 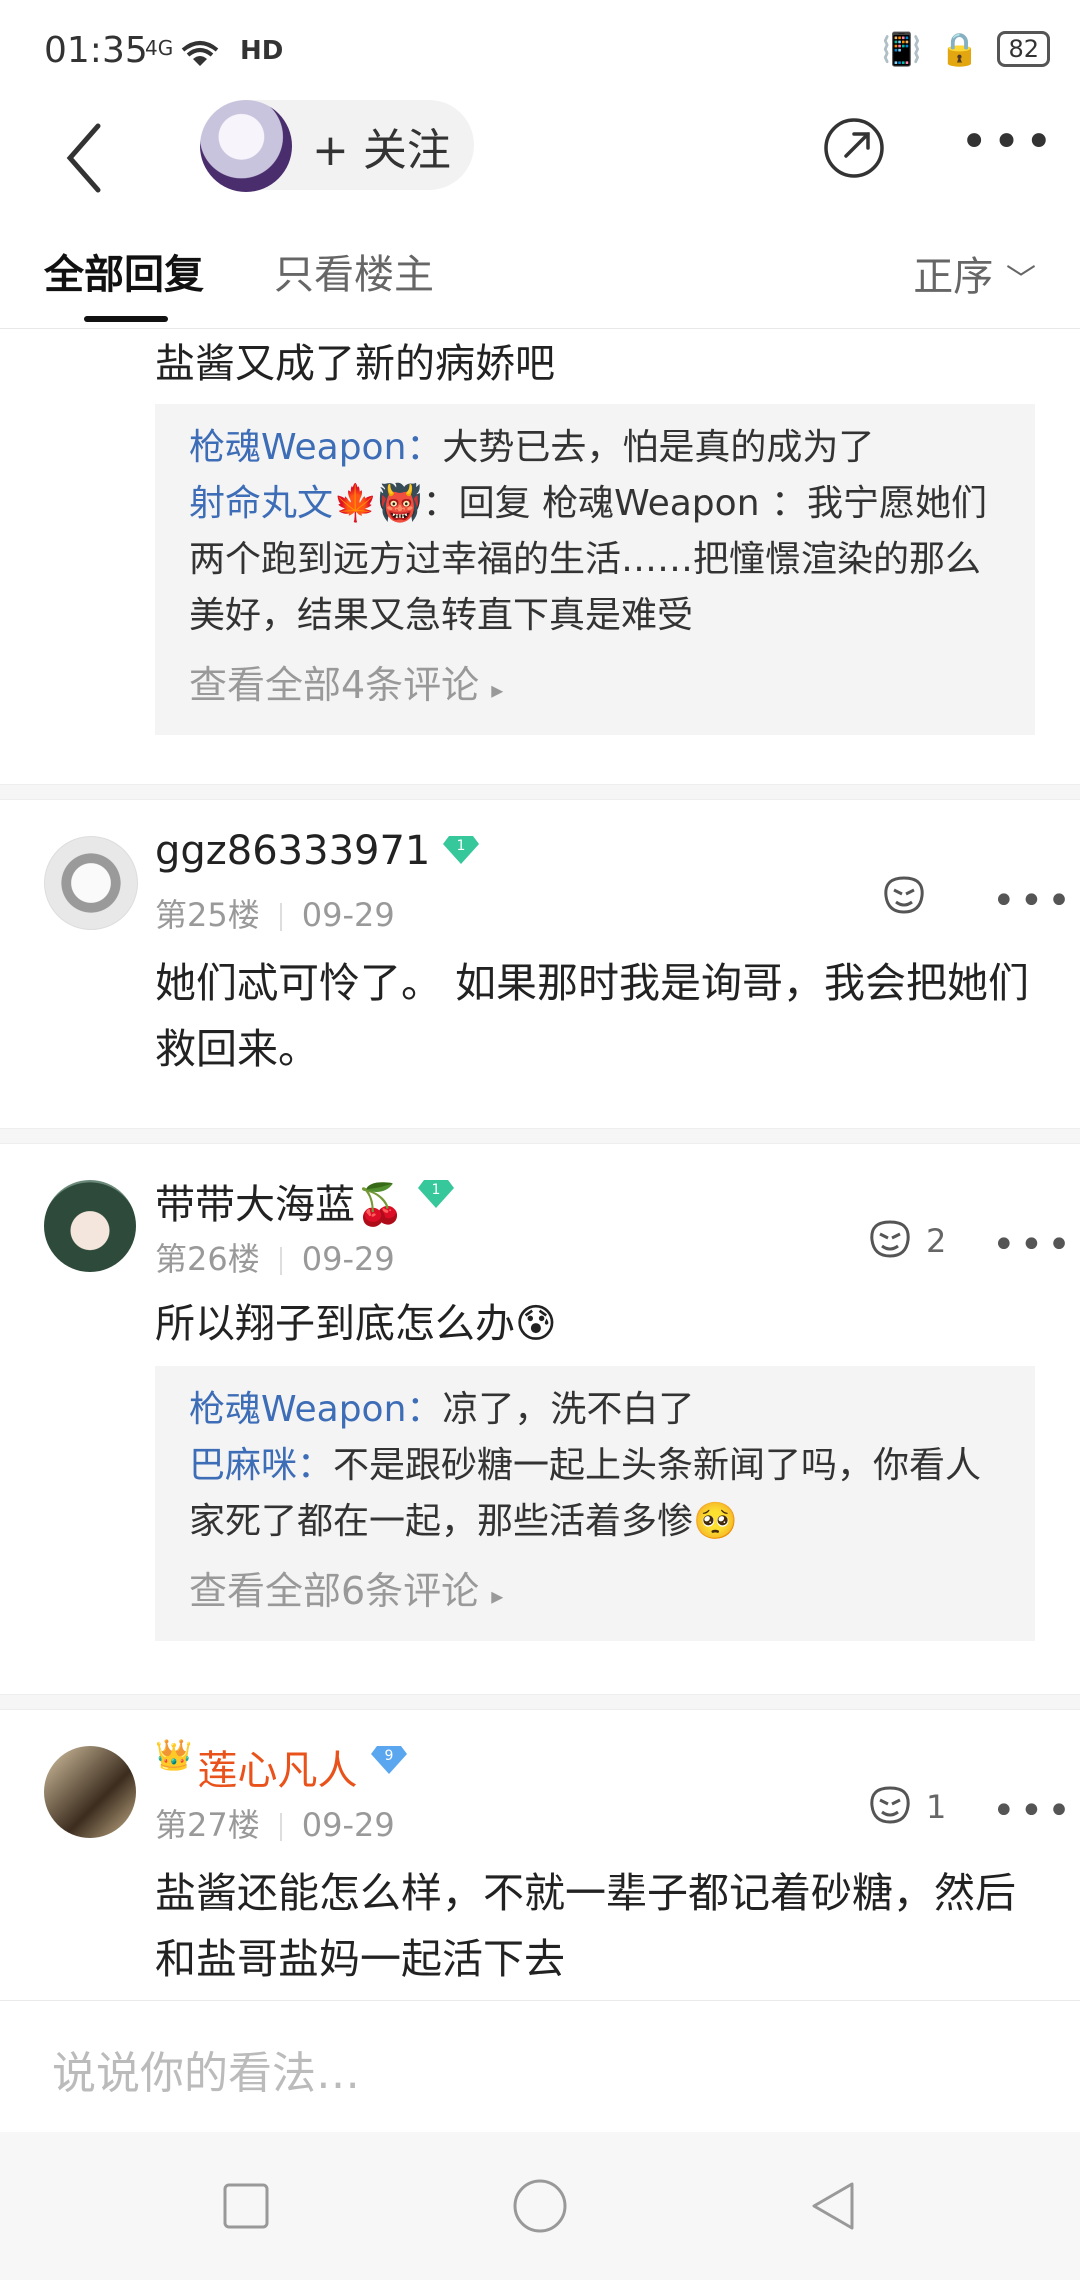 What do you see at coordinates (901, 49) in the screenshot?
I see `vibrate-icon: 📳` at bounding box center [901, 49].